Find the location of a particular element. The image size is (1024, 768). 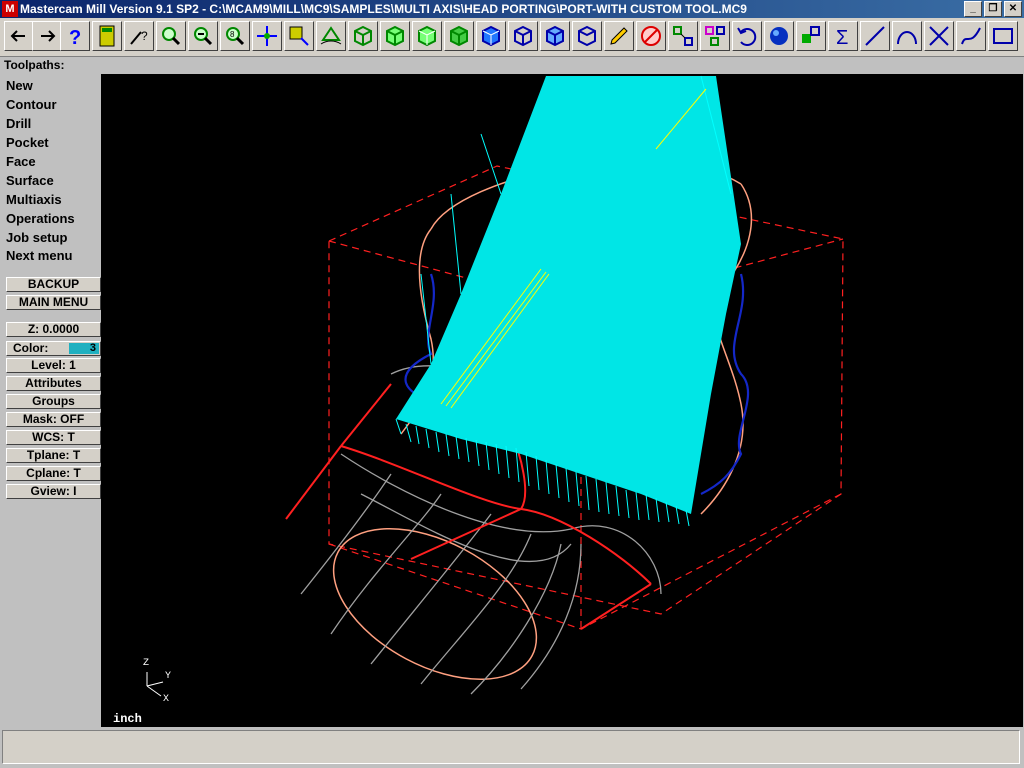

app-logo-icon: M is located at coordinates (10, 9).